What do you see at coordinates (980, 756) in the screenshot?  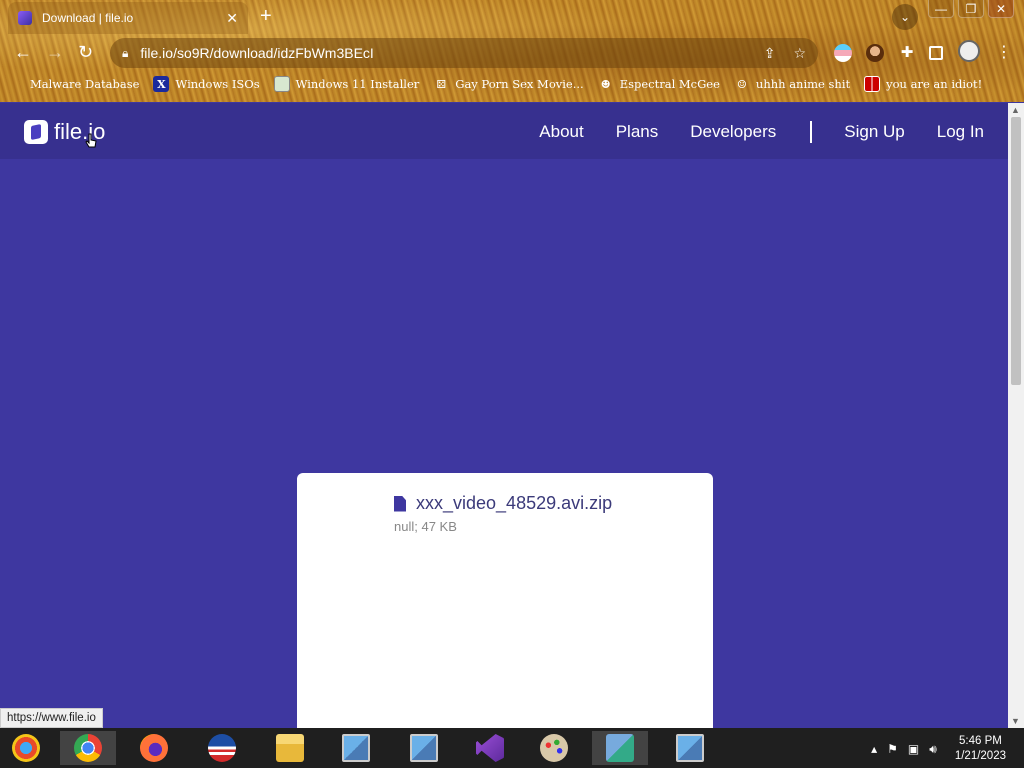 I see `clock-date: 1/21/2023` at bounding box center [980, 756].